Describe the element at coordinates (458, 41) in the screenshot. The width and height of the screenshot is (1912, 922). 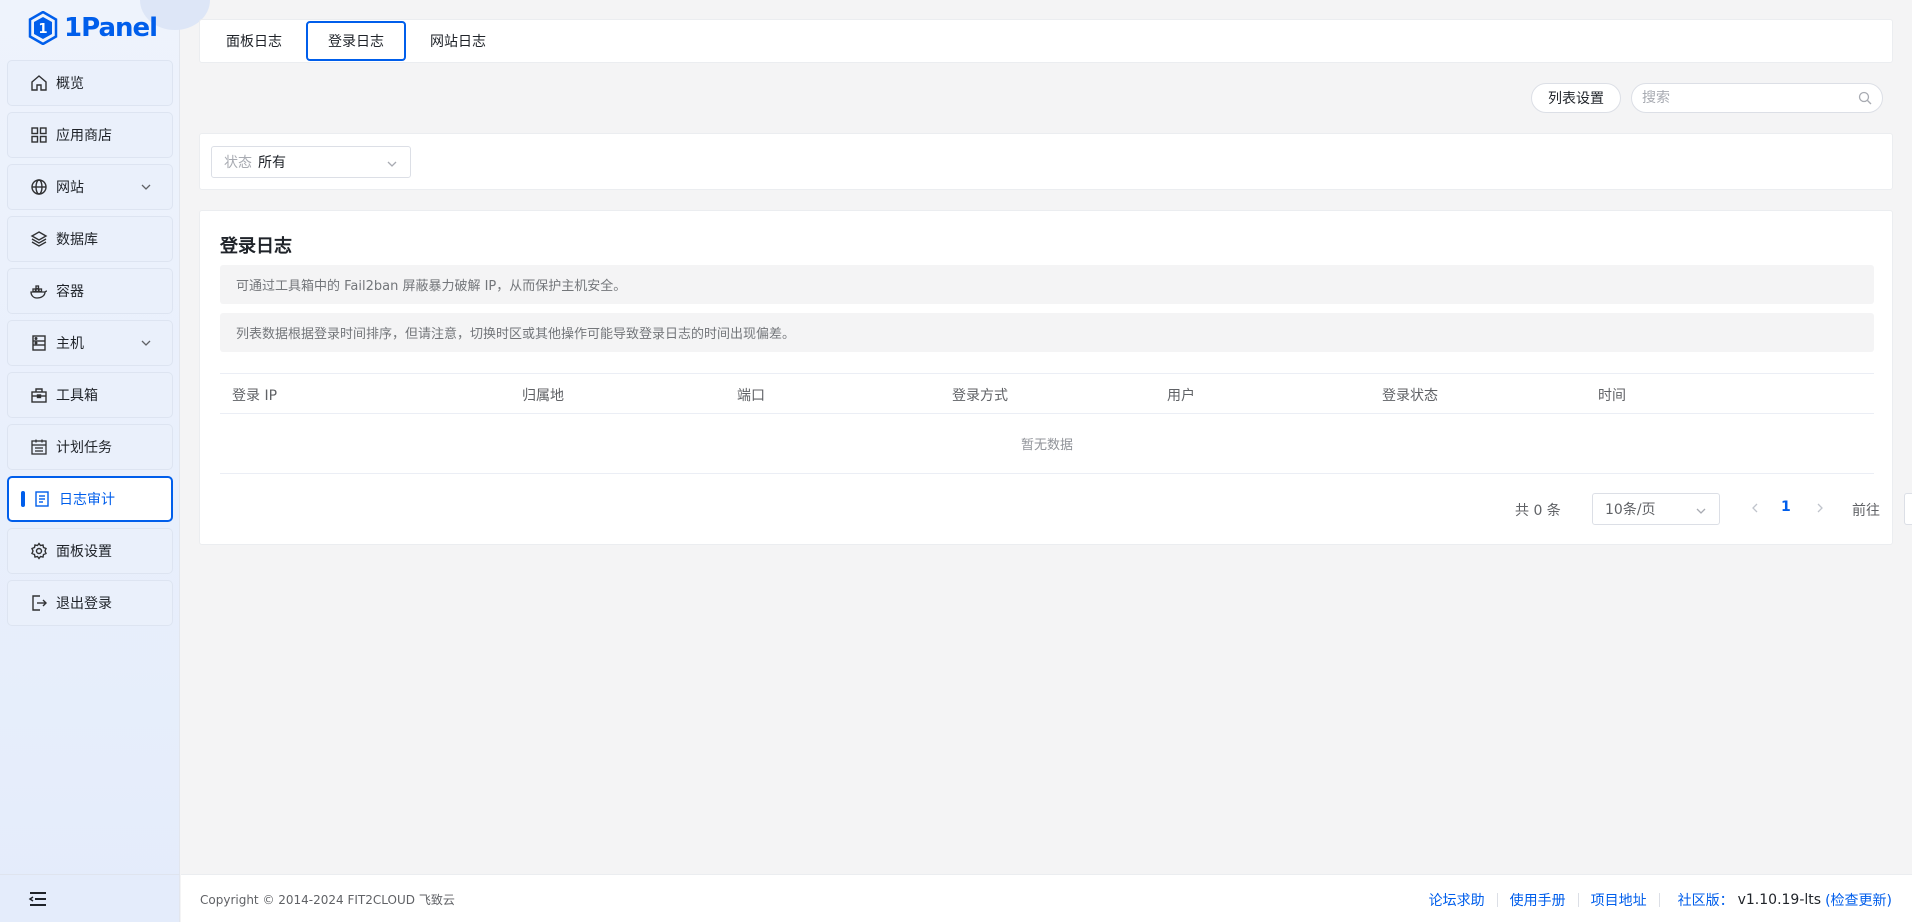
I see `tab-website-log: 网站日志` at that location.